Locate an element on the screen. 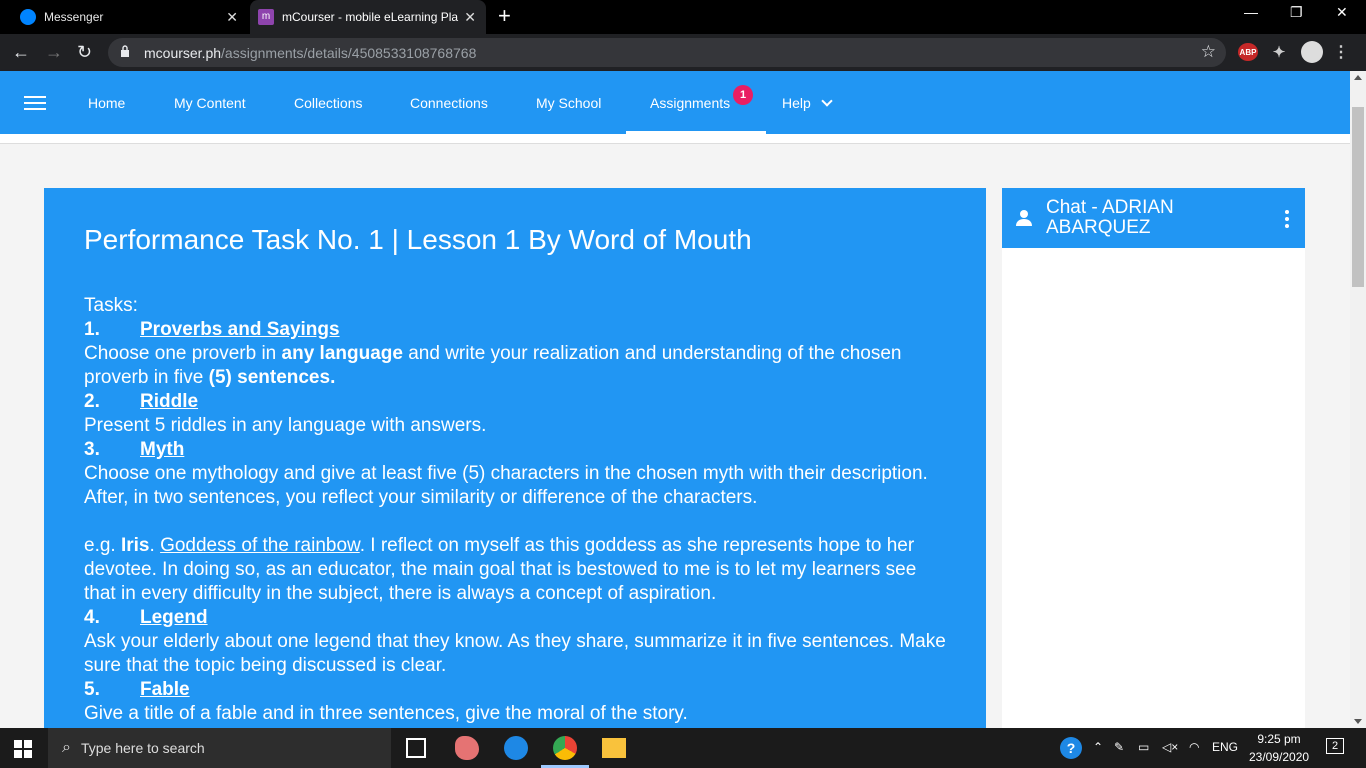 This screenshot has height=768, width=1366. nav-connections: Connections is located at coordinates (449, 103).